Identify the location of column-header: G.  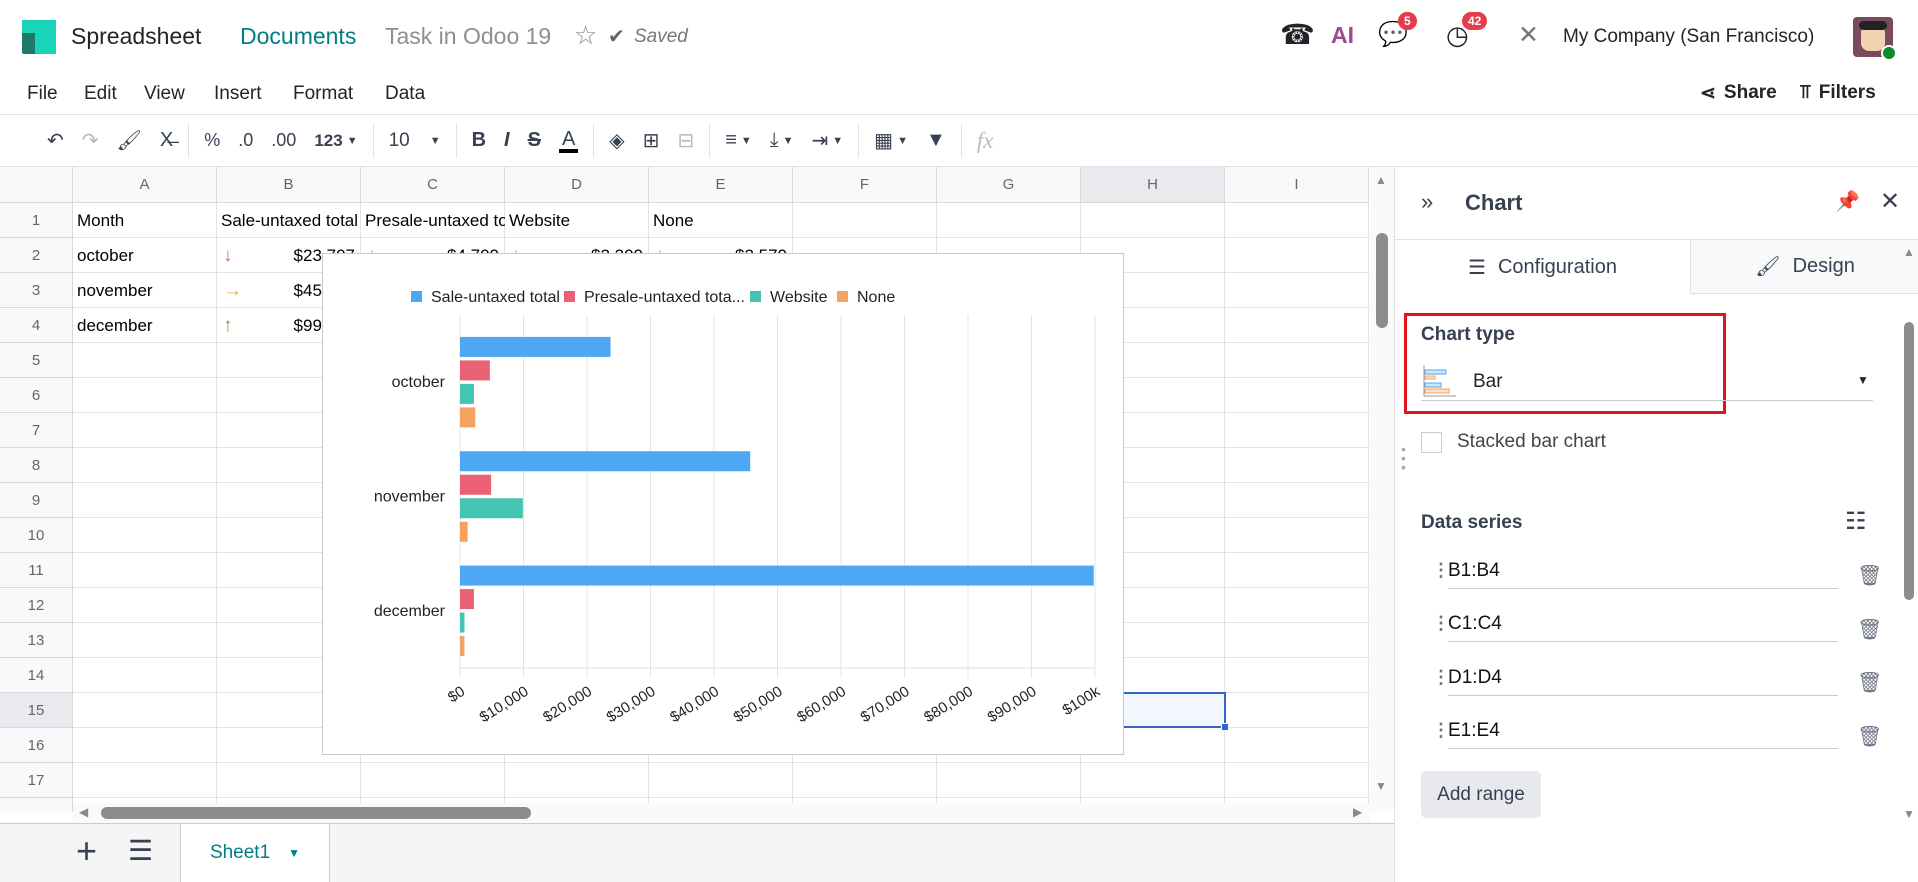
(1009, 185).